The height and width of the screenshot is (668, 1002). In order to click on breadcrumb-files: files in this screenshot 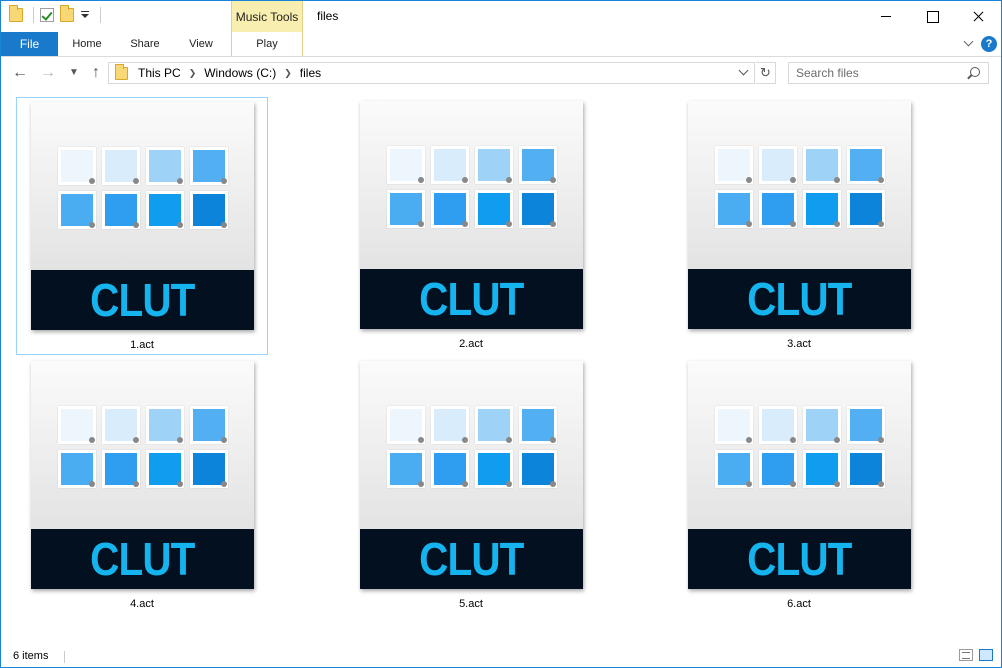, I will do `click(310, 73)`.